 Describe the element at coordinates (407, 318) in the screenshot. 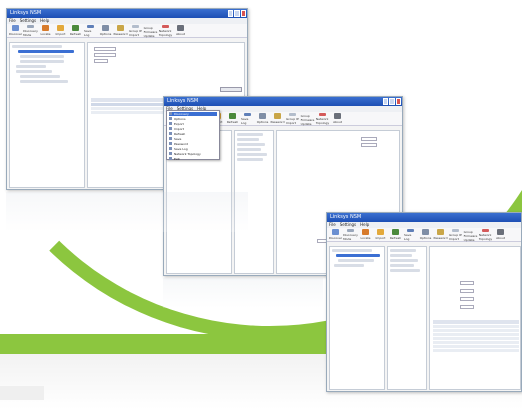

I see `options-list` at that location.